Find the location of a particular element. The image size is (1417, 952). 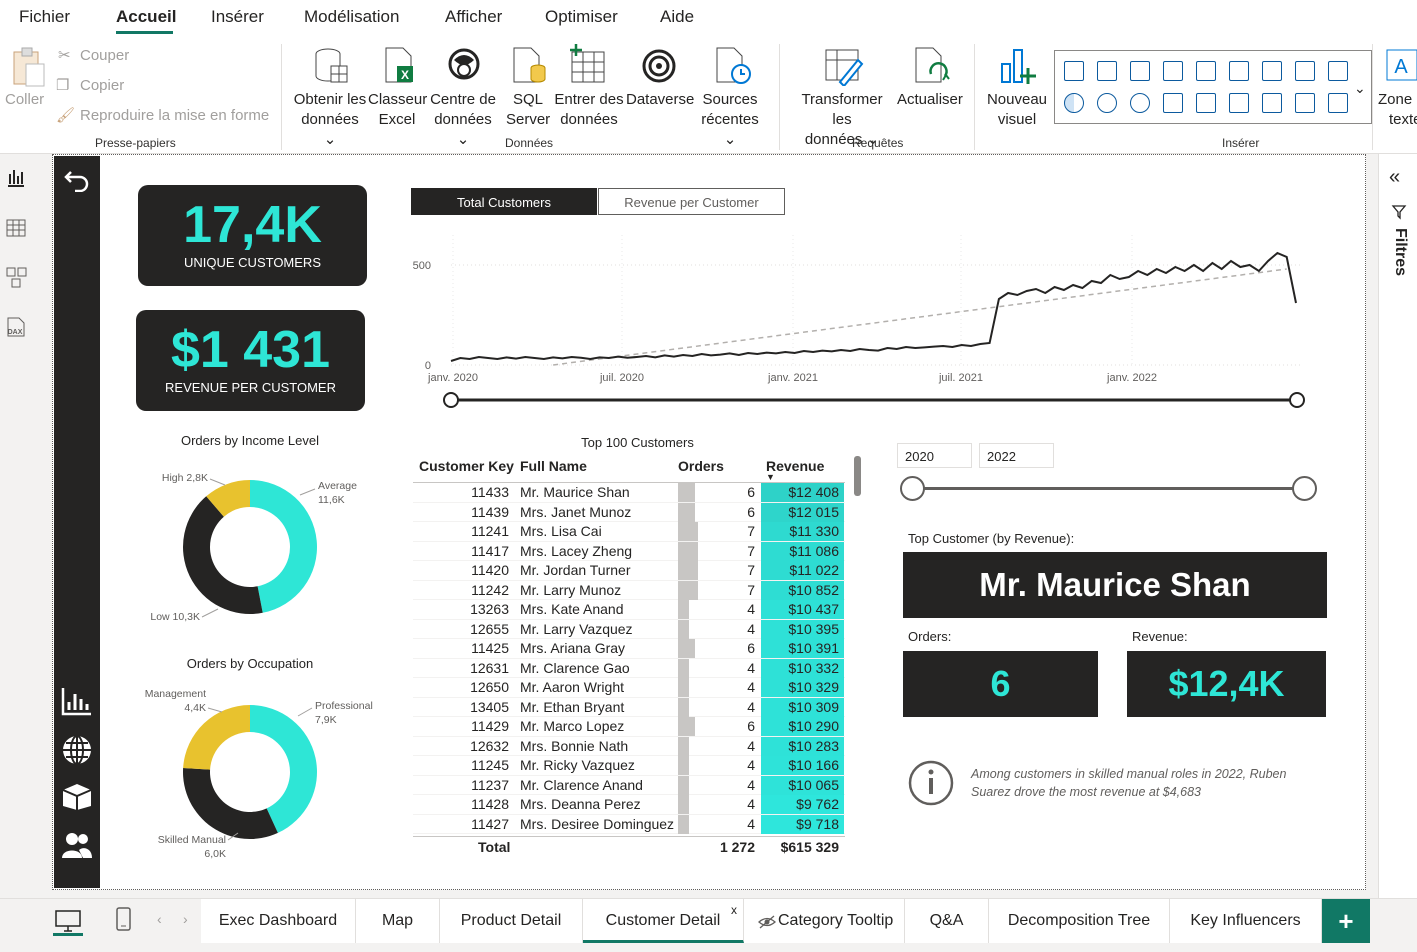

enter-data-icon is located at coordinates (587, 63).